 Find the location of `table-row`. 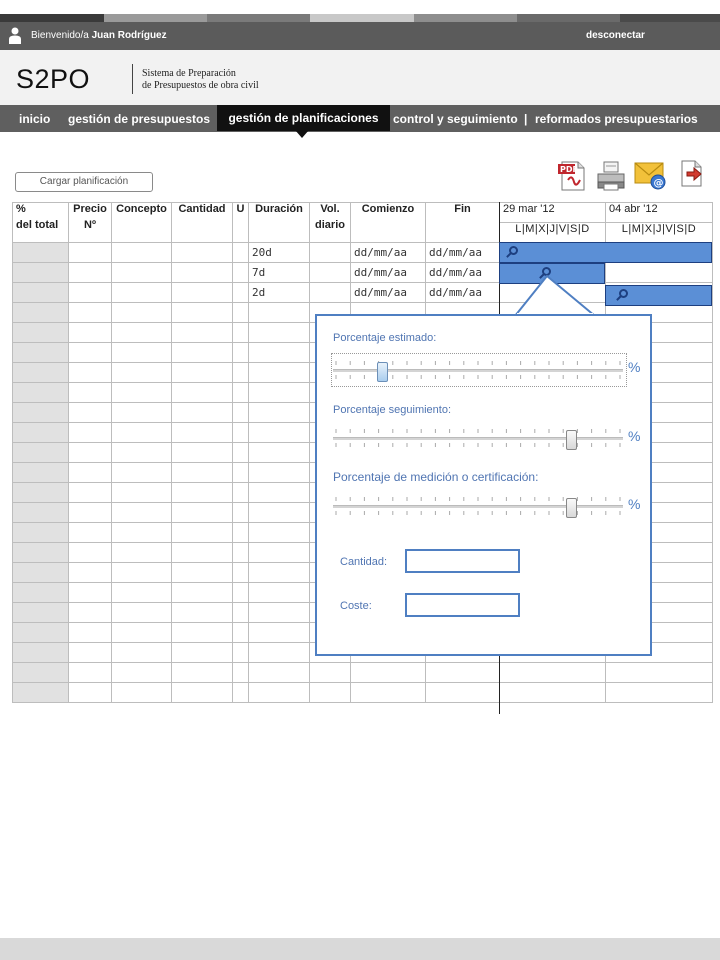

table-row is located at coordinates (362, 672).